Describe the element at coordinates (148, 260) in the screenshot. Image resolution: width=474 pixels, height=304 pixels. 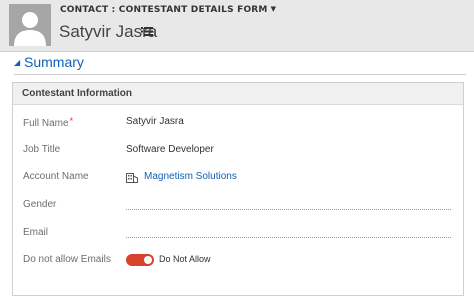
I see `toggle-knob` at that location.